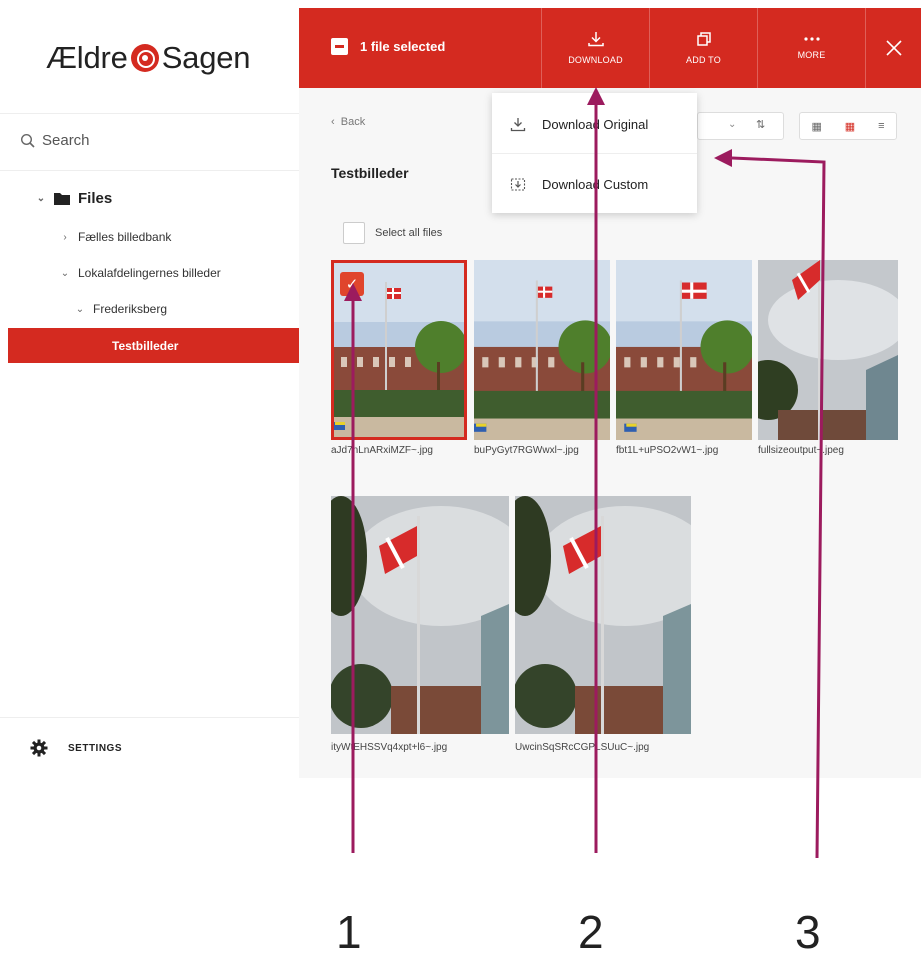 The image size is (921, 963). I want to click on folder-icon, so click(62, 199).